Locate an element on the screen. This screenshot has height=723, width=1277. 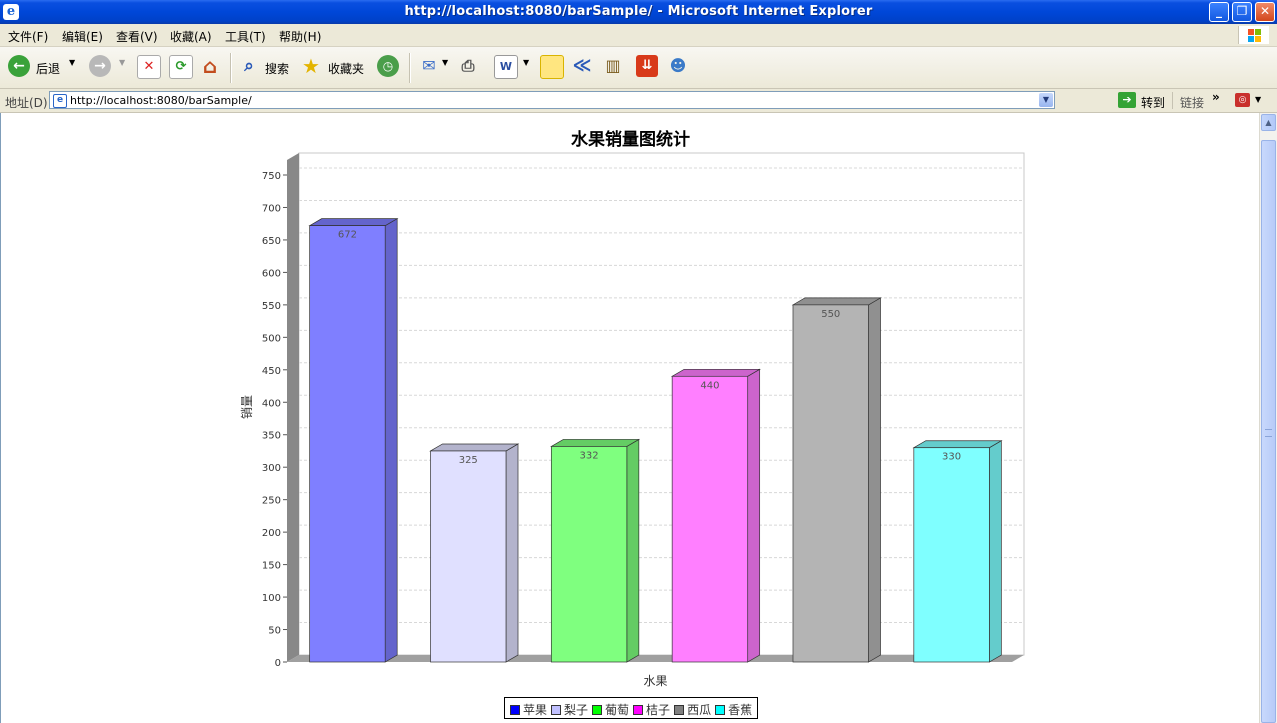
menu-tools: 工具(T) is located at coordinates (245, 36).